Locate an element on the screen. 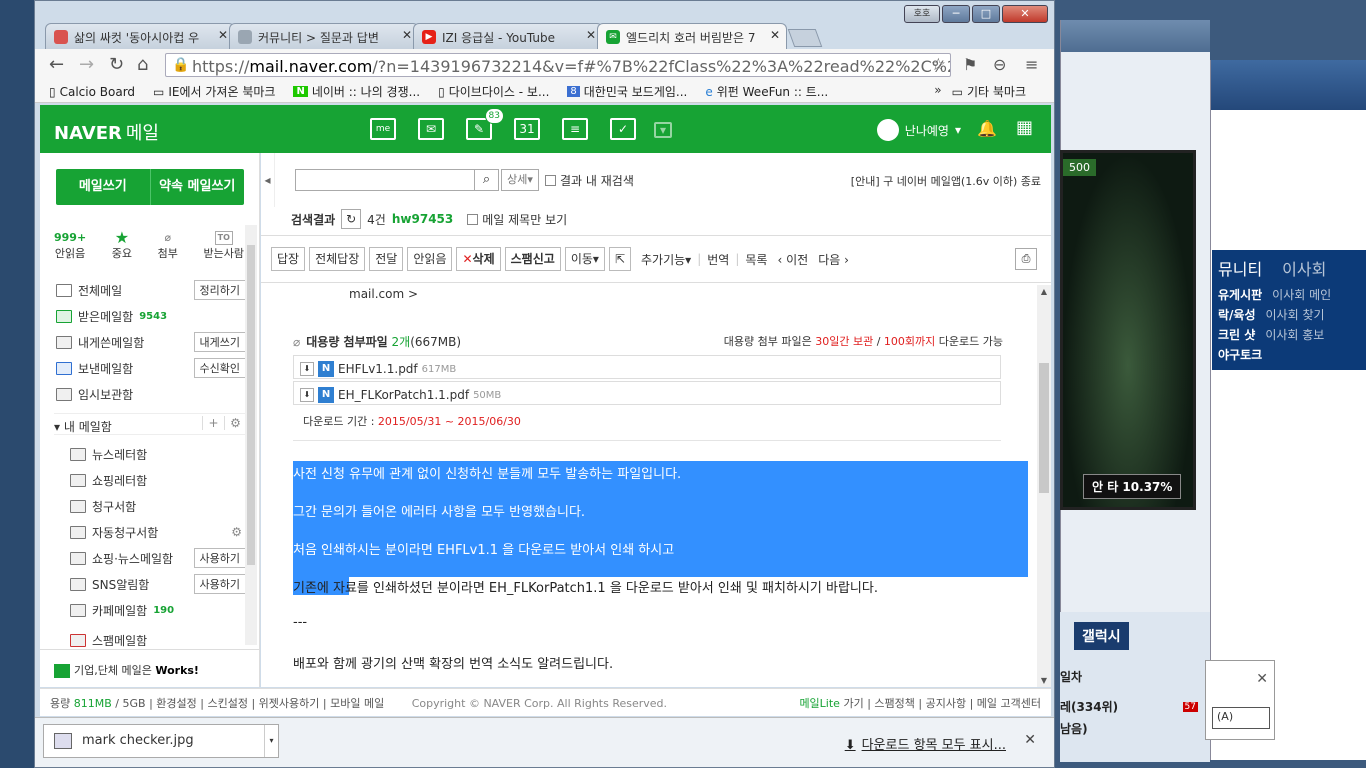 Image resolution: width=1366 pixels, height=768 pixels. search-within-results: 결과 내 재검색 is located at coordinates (589, 180).